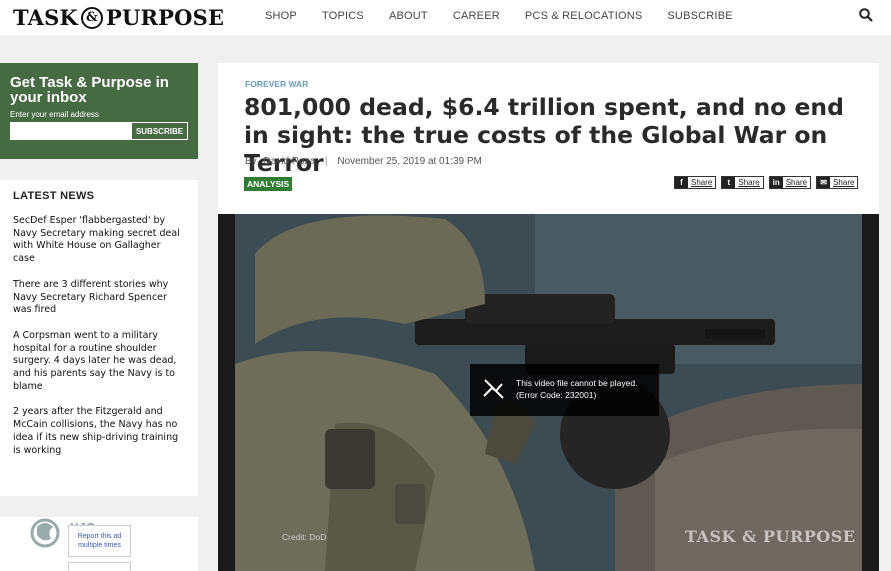 The width and height of the screenshot is (891, 571). I want to click on latest-news-title: LATEST NEWS, so click(54, 196).